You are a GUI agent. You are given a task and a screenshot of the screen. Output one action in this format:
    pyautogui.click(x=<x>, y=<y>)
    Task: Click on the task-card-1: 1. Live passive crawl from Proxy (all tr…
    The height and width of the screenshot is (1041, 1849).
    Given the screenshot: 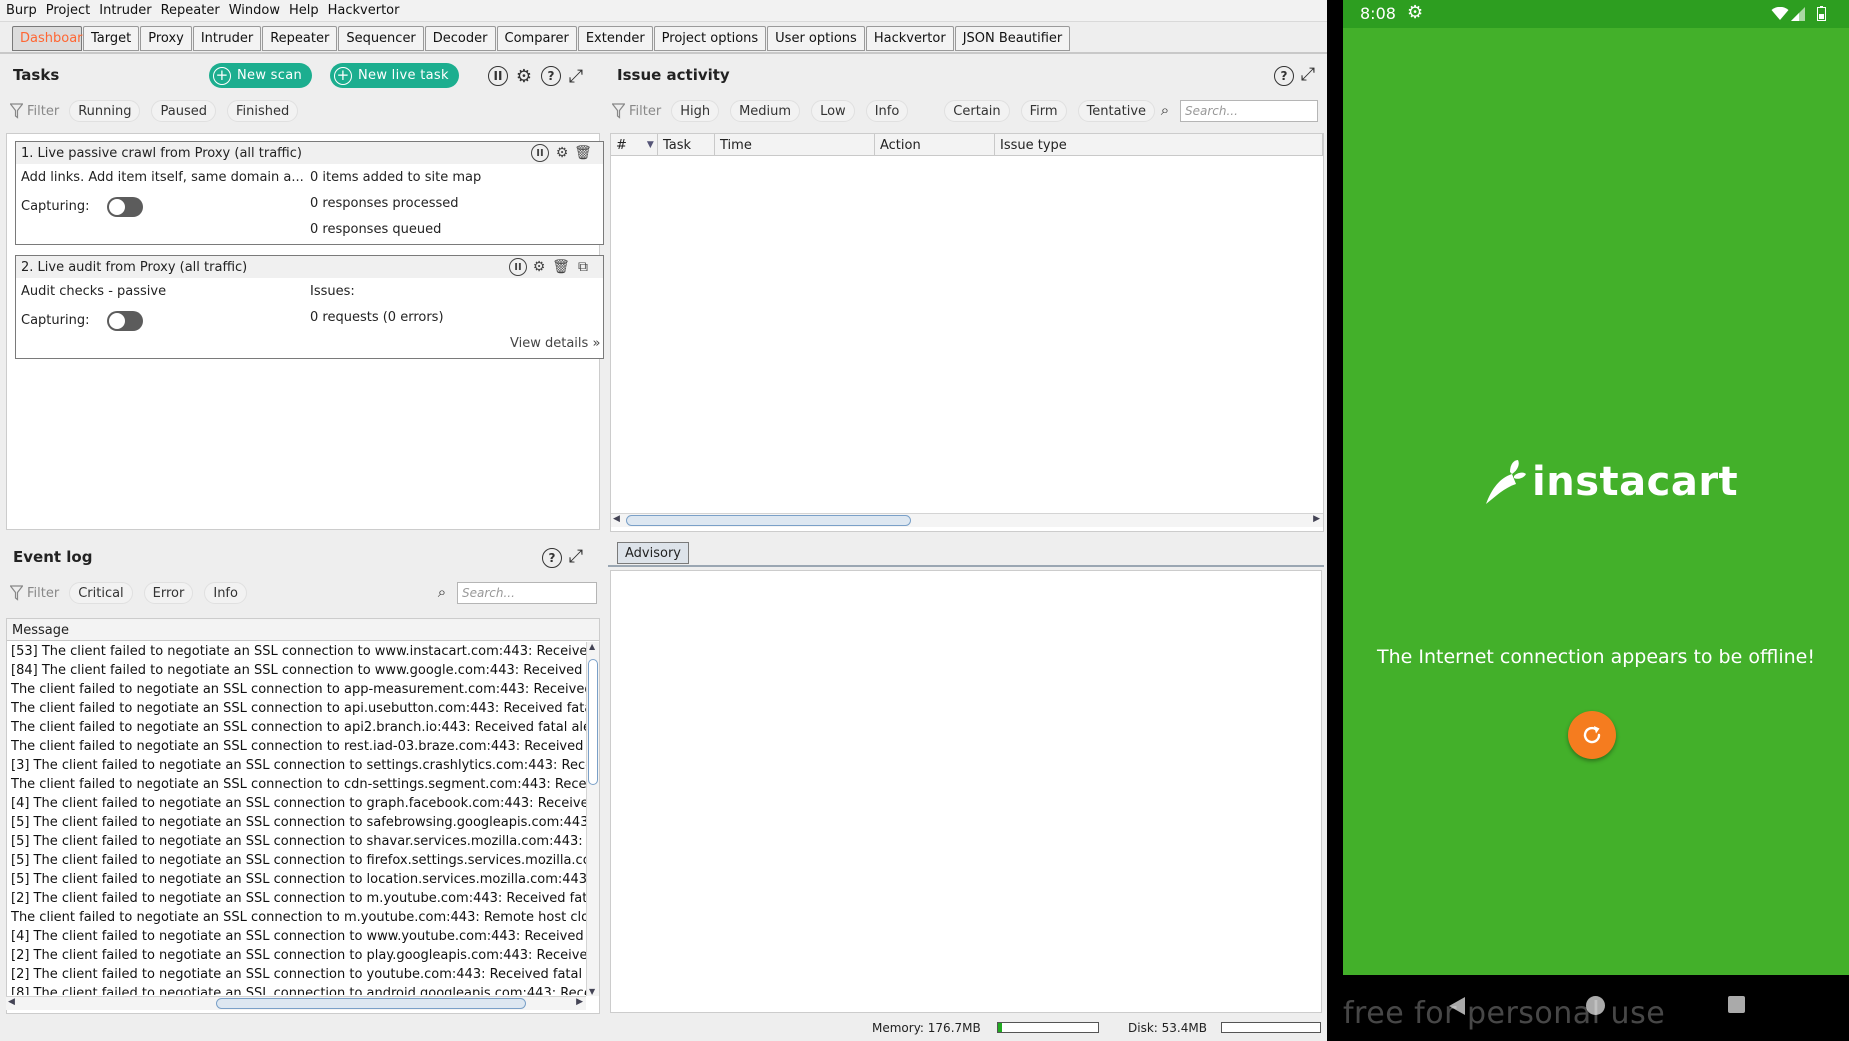 What is the action you would take?
    pyautogui.click(x=309, y=193)
    